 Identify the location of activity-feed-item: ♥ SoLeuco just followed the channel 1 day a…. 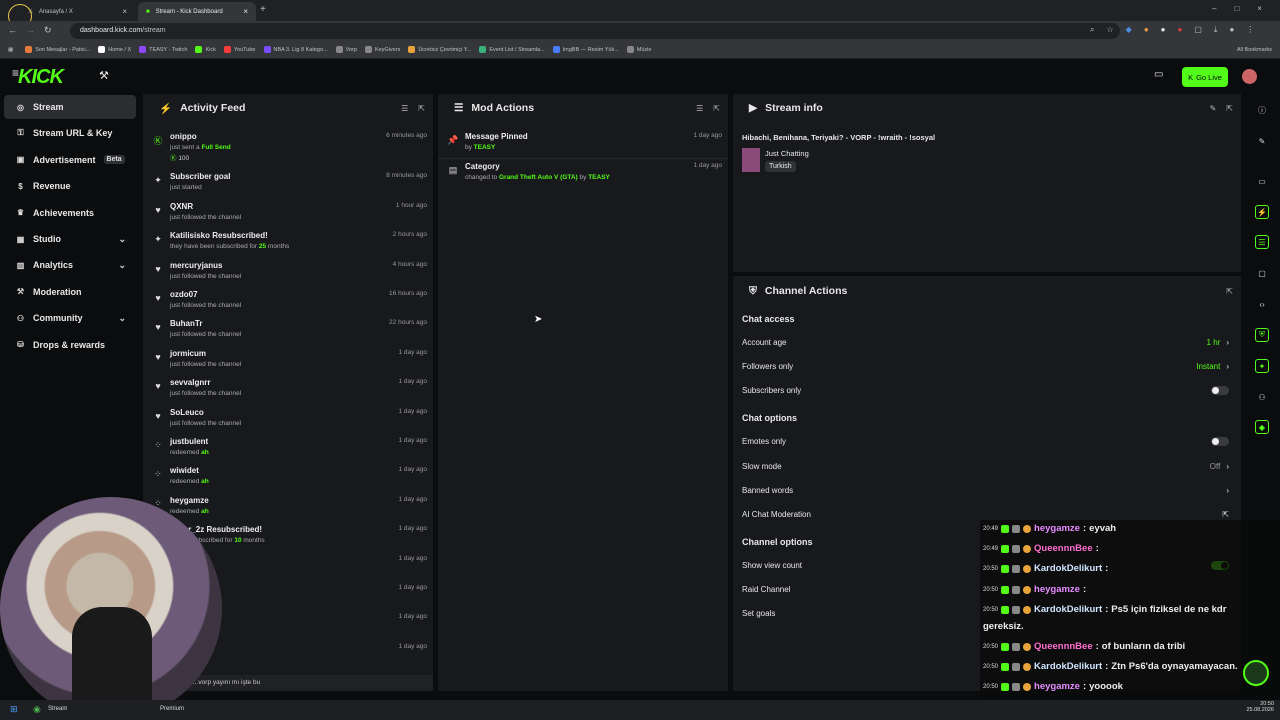
(288, 420).